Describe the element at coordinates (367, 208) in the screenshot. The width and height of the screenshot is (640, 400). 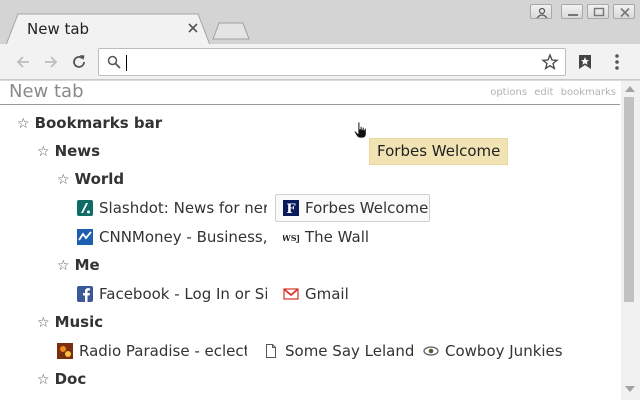
I see `bookmark-label: Forbes Welcome` at that location.